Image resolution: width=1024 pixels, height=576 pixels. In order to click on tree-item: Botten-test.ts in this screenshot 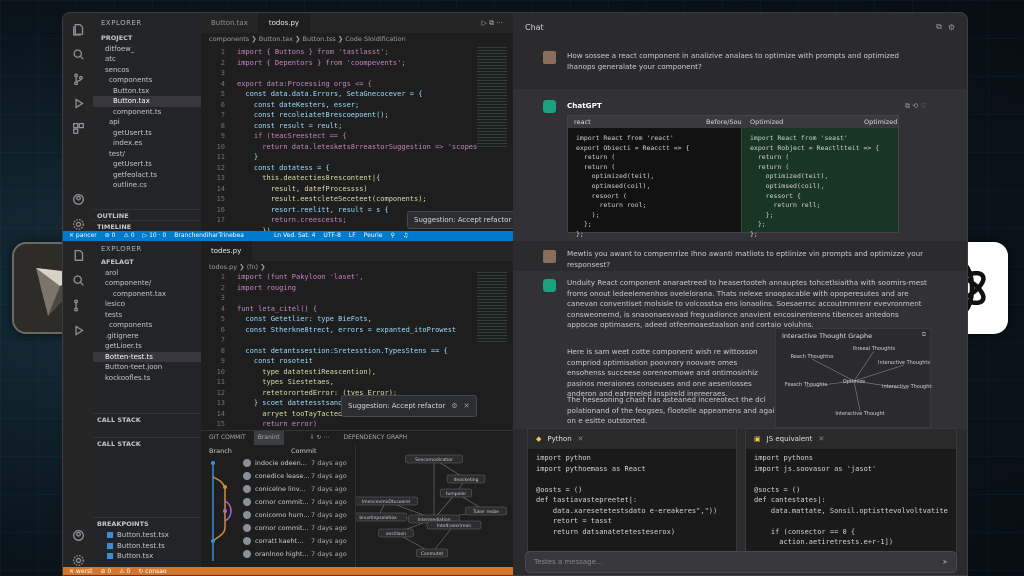, I will do `click(147, 356)`.